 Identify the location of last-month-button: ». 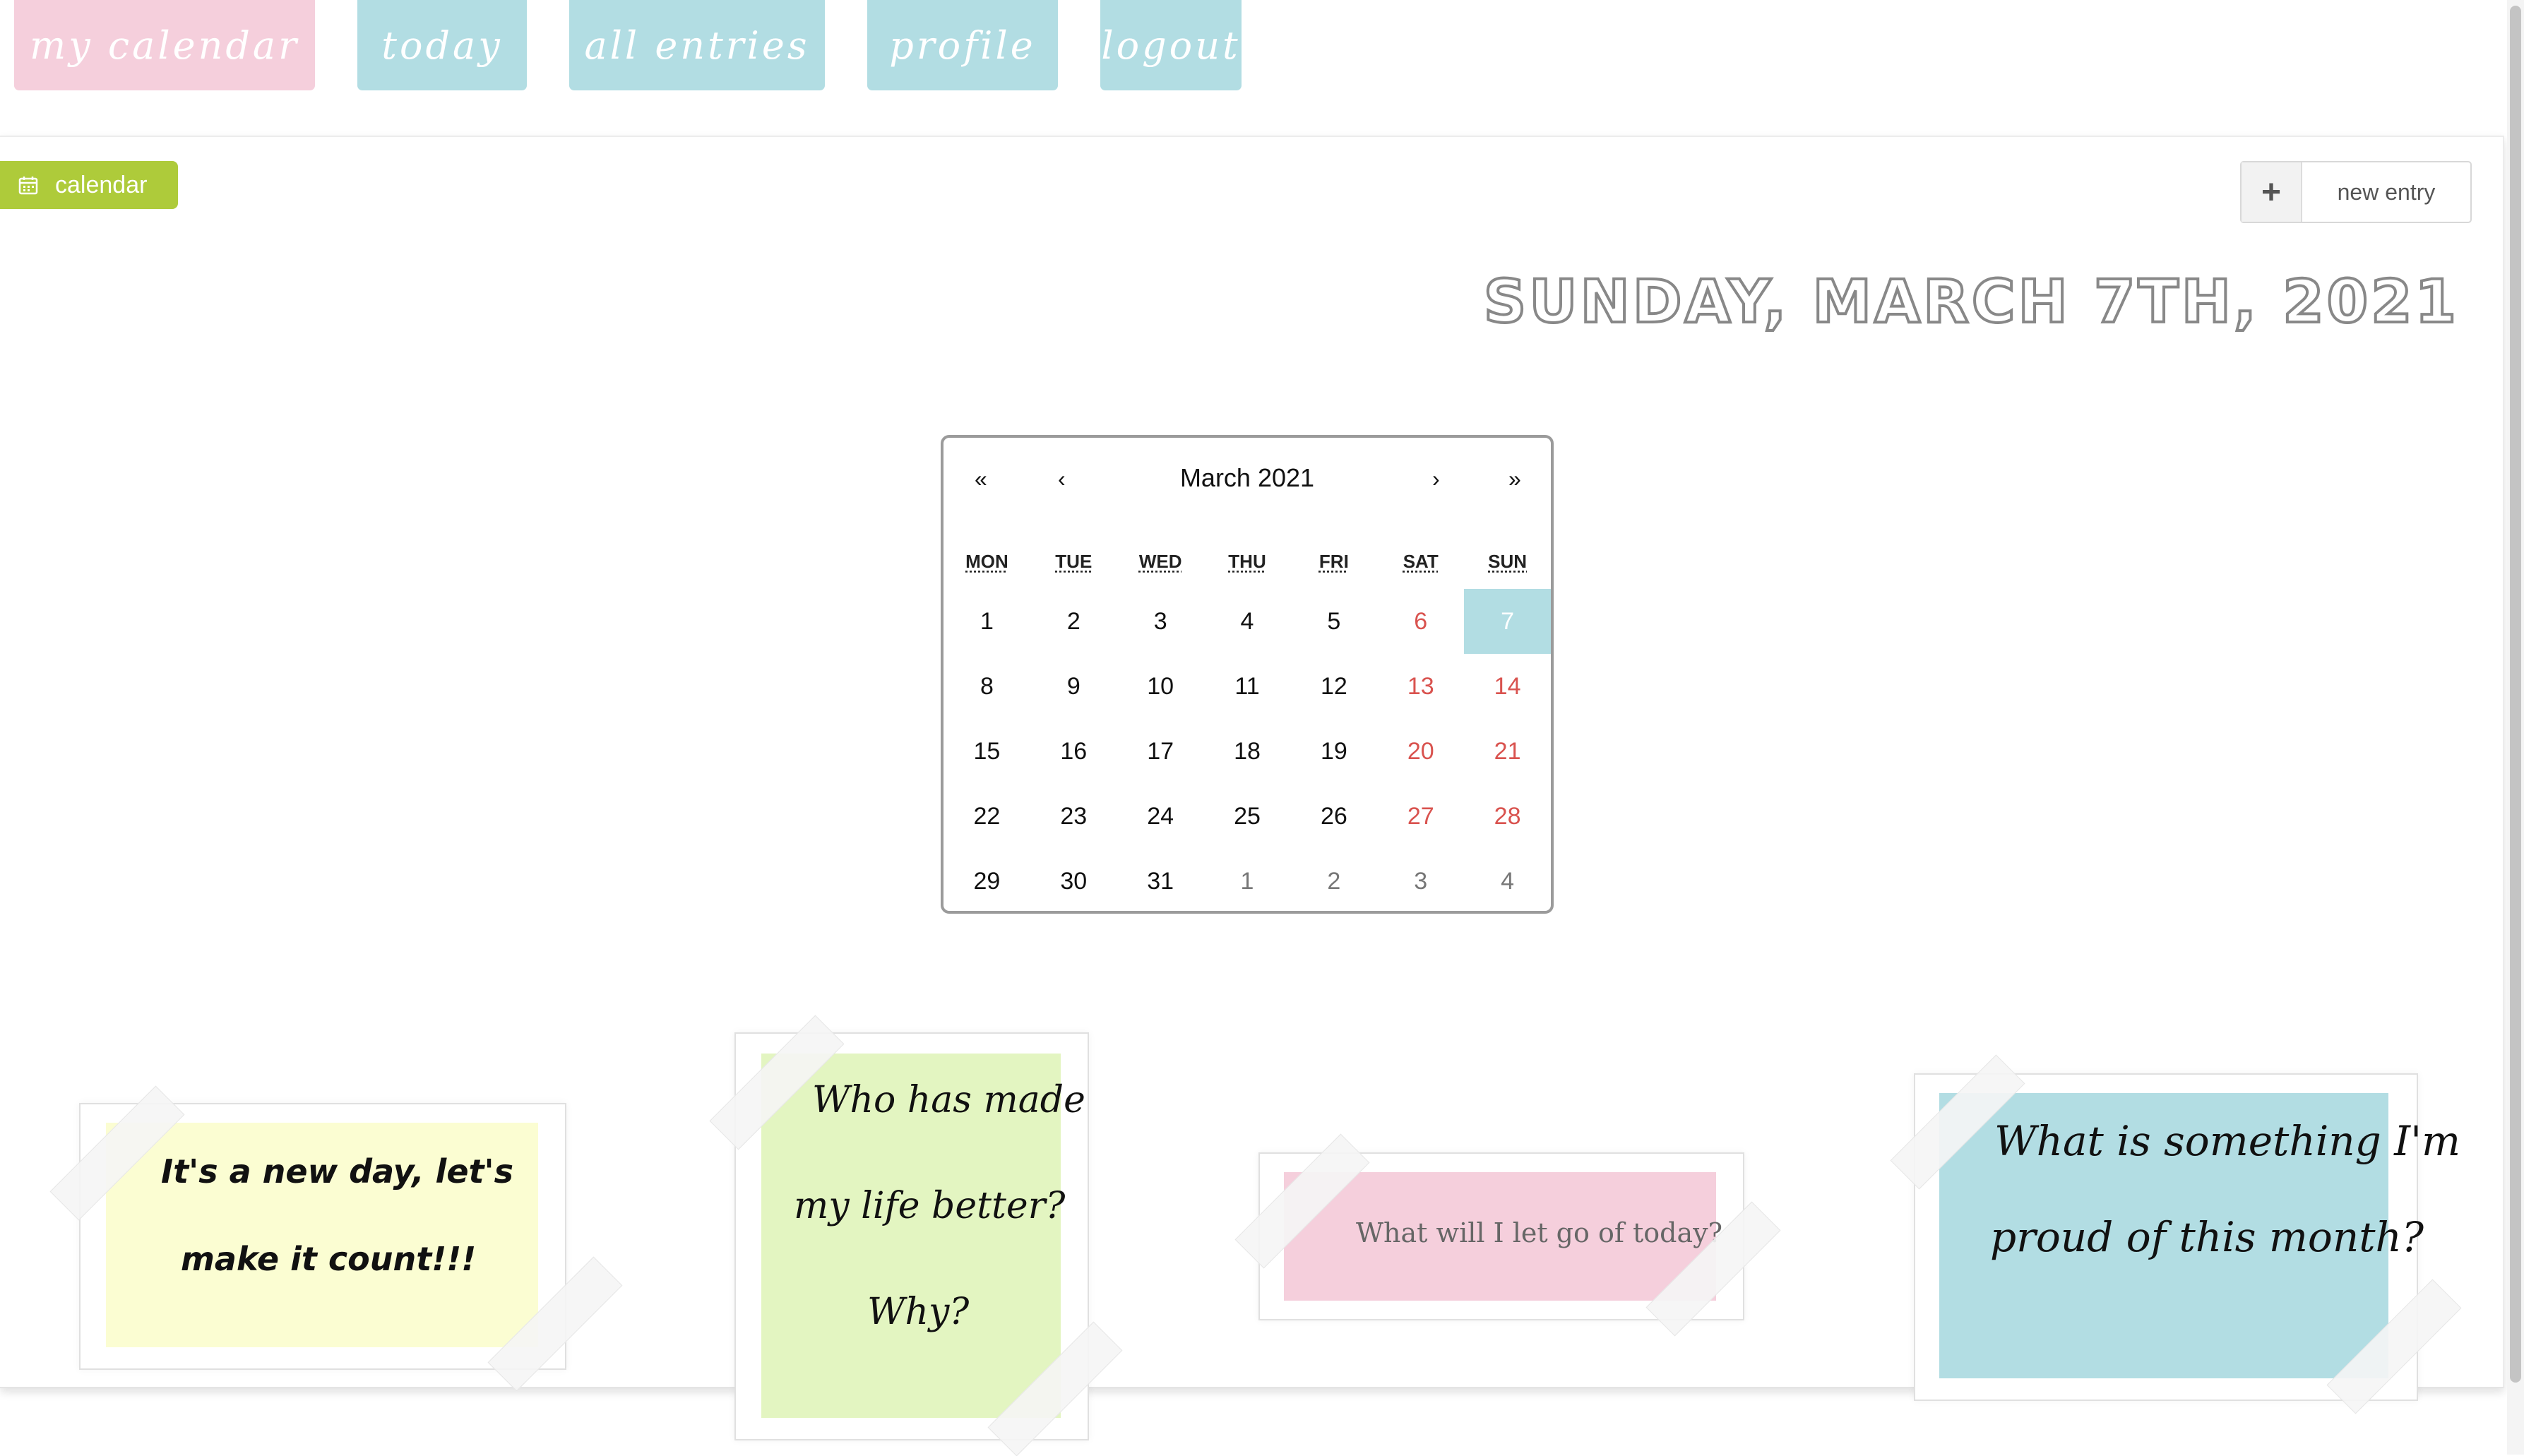
(1514, 479).